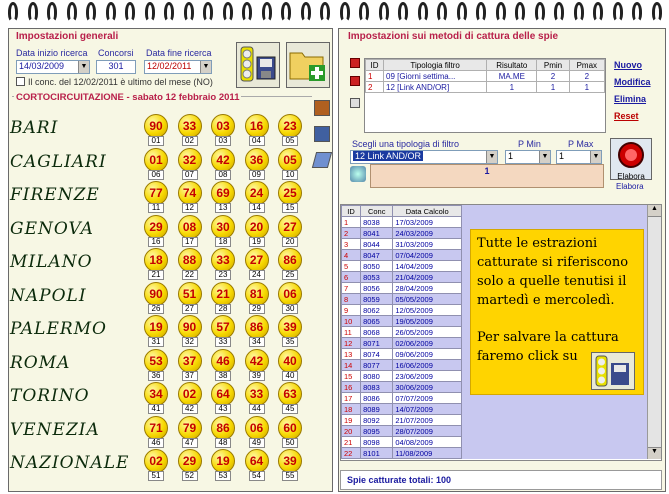  Describe the element at coordinates (528, 157) in the screenshot. I see `pmin-select: 1 ▼` at that location.